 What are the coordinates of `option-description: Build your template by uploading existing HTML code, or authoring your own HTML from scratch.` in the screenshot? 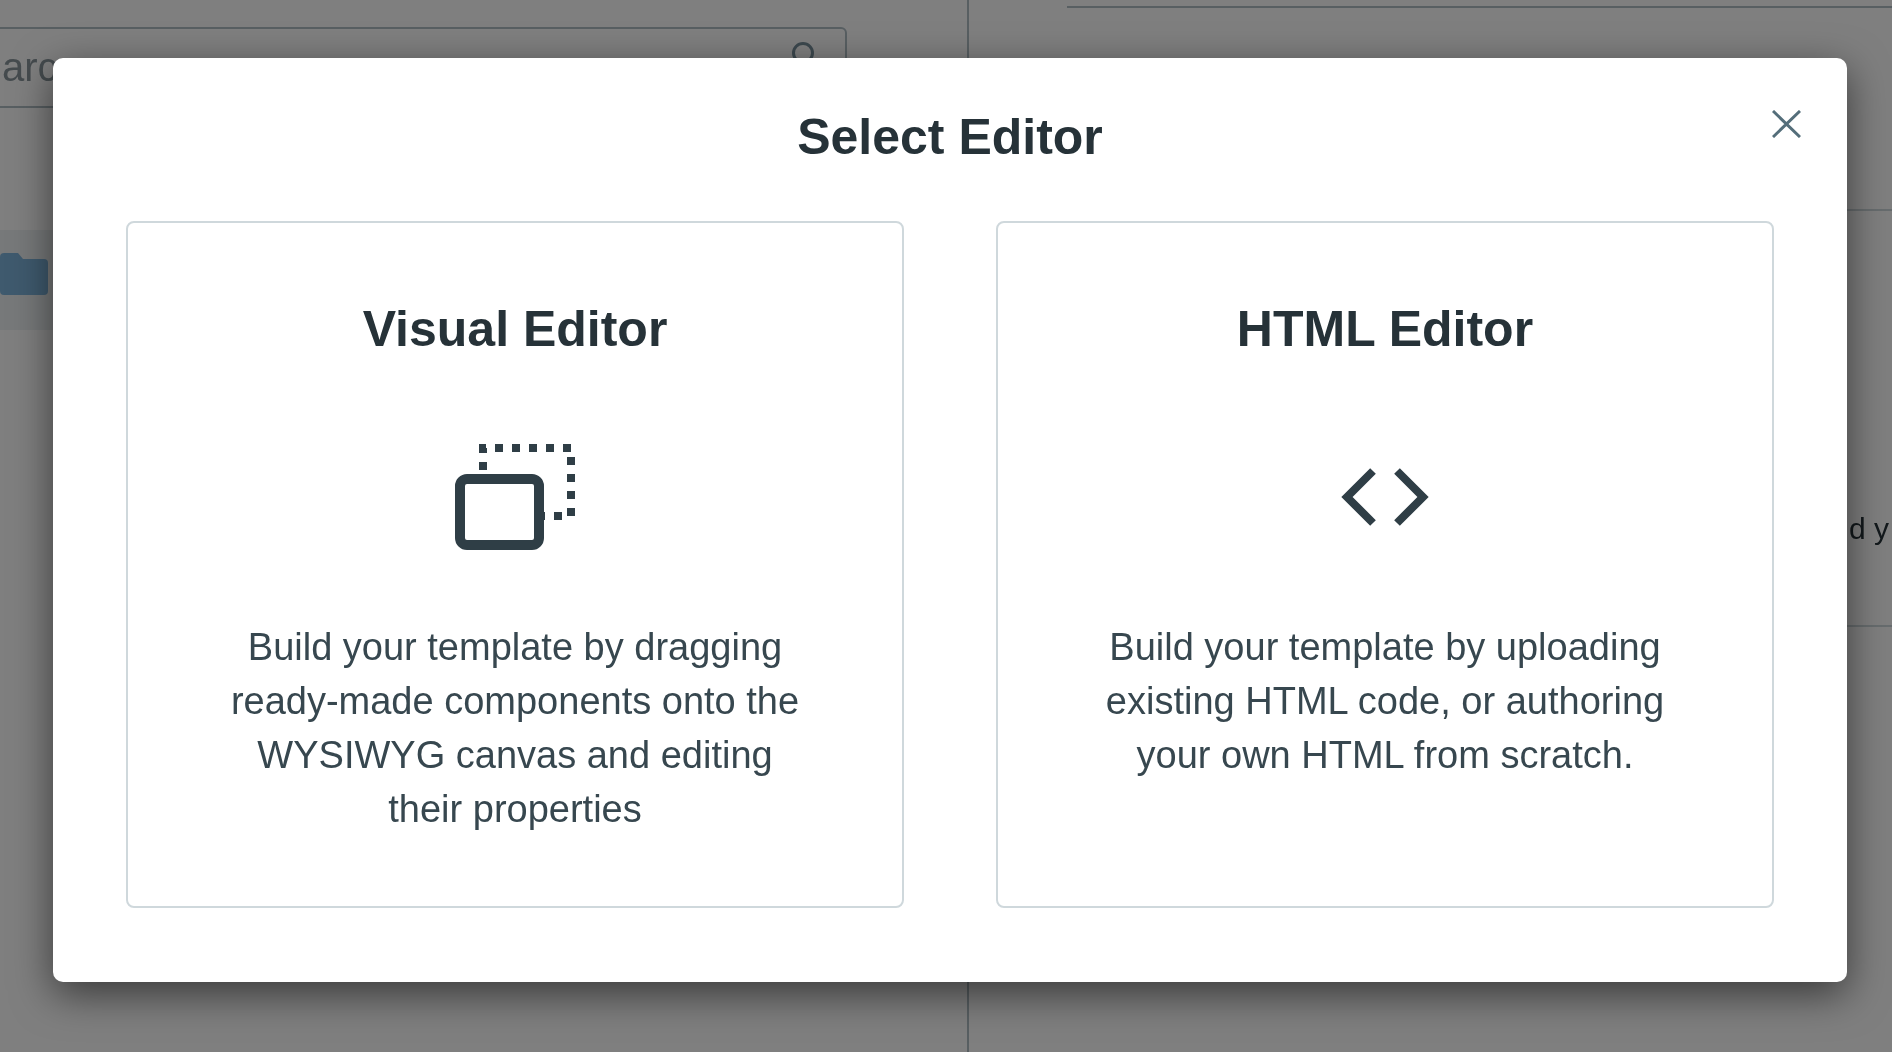 It's located at (1385, 701).